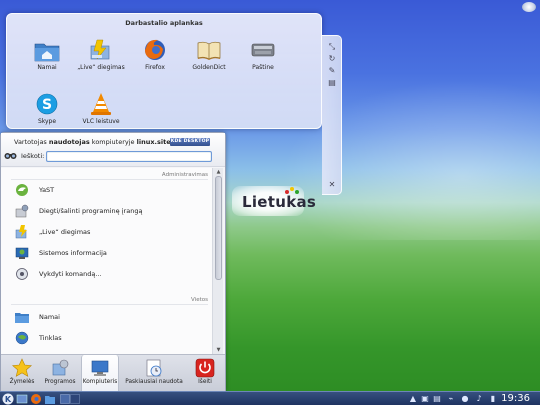 Image resolution: width=540 pixels, height=405 pixels. Describe the element at coordinates (332, 47) in the screenshot. I see `resize-icon: ⤡` at that location.